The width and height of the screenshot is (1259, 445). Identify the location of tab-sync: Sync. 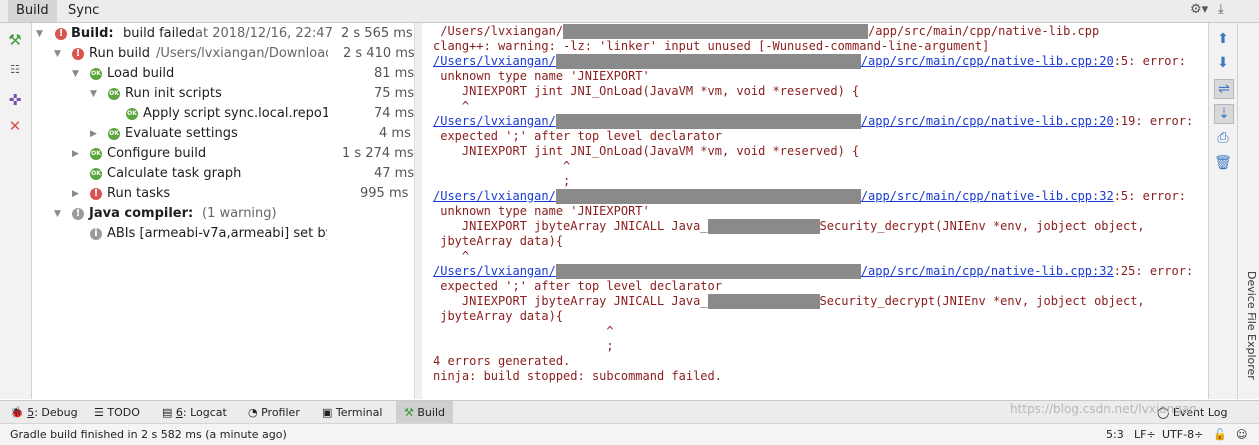
(83, 11).